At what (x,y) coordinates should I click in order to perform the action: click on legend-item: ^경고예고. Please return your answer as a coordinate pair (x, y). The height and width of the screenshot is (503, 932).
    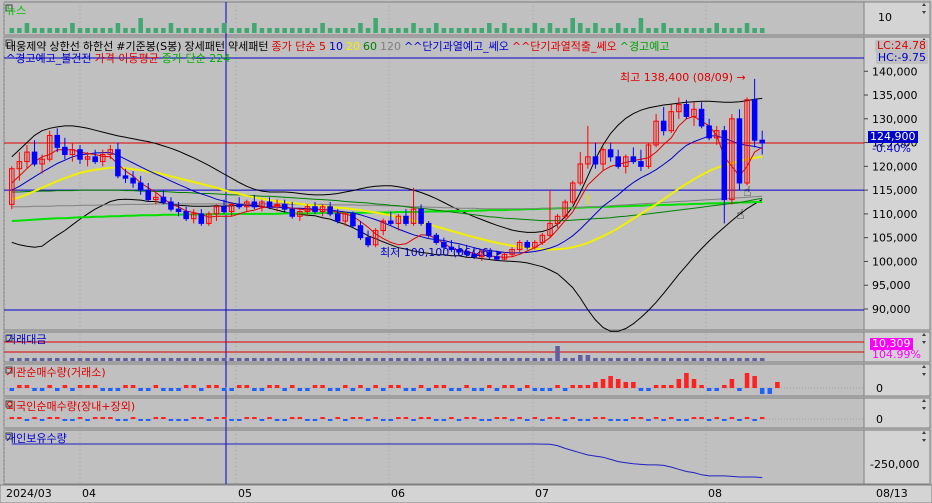
    Looking at the image, I should click on (645, 46).